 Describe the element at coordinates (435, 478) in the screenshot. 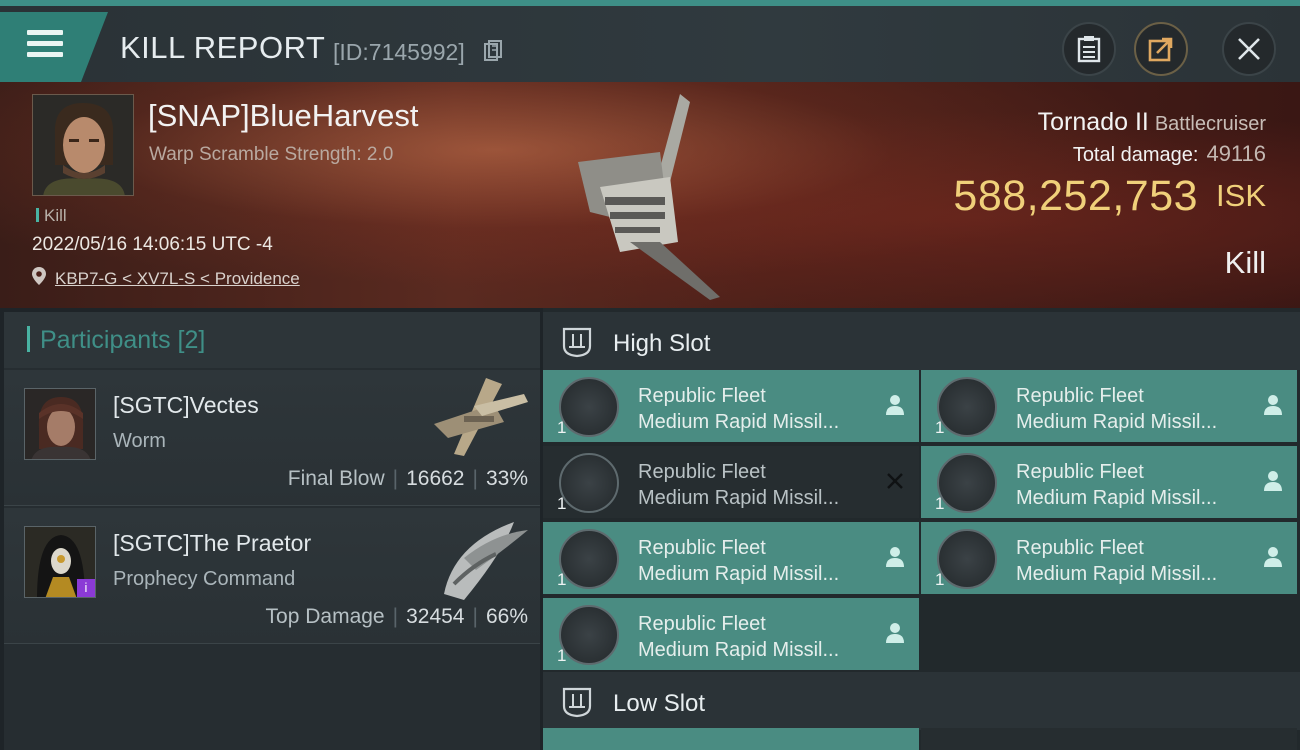

I see `participant-damage: 16662` at that location.